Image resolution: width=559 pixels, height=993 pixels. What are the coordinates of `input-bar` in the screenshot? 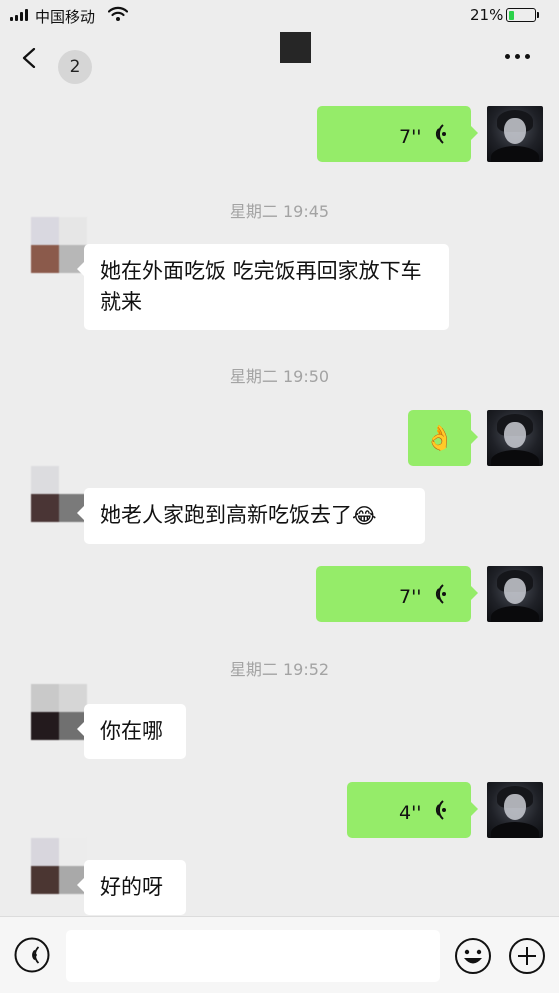 It's located at (279, 954).